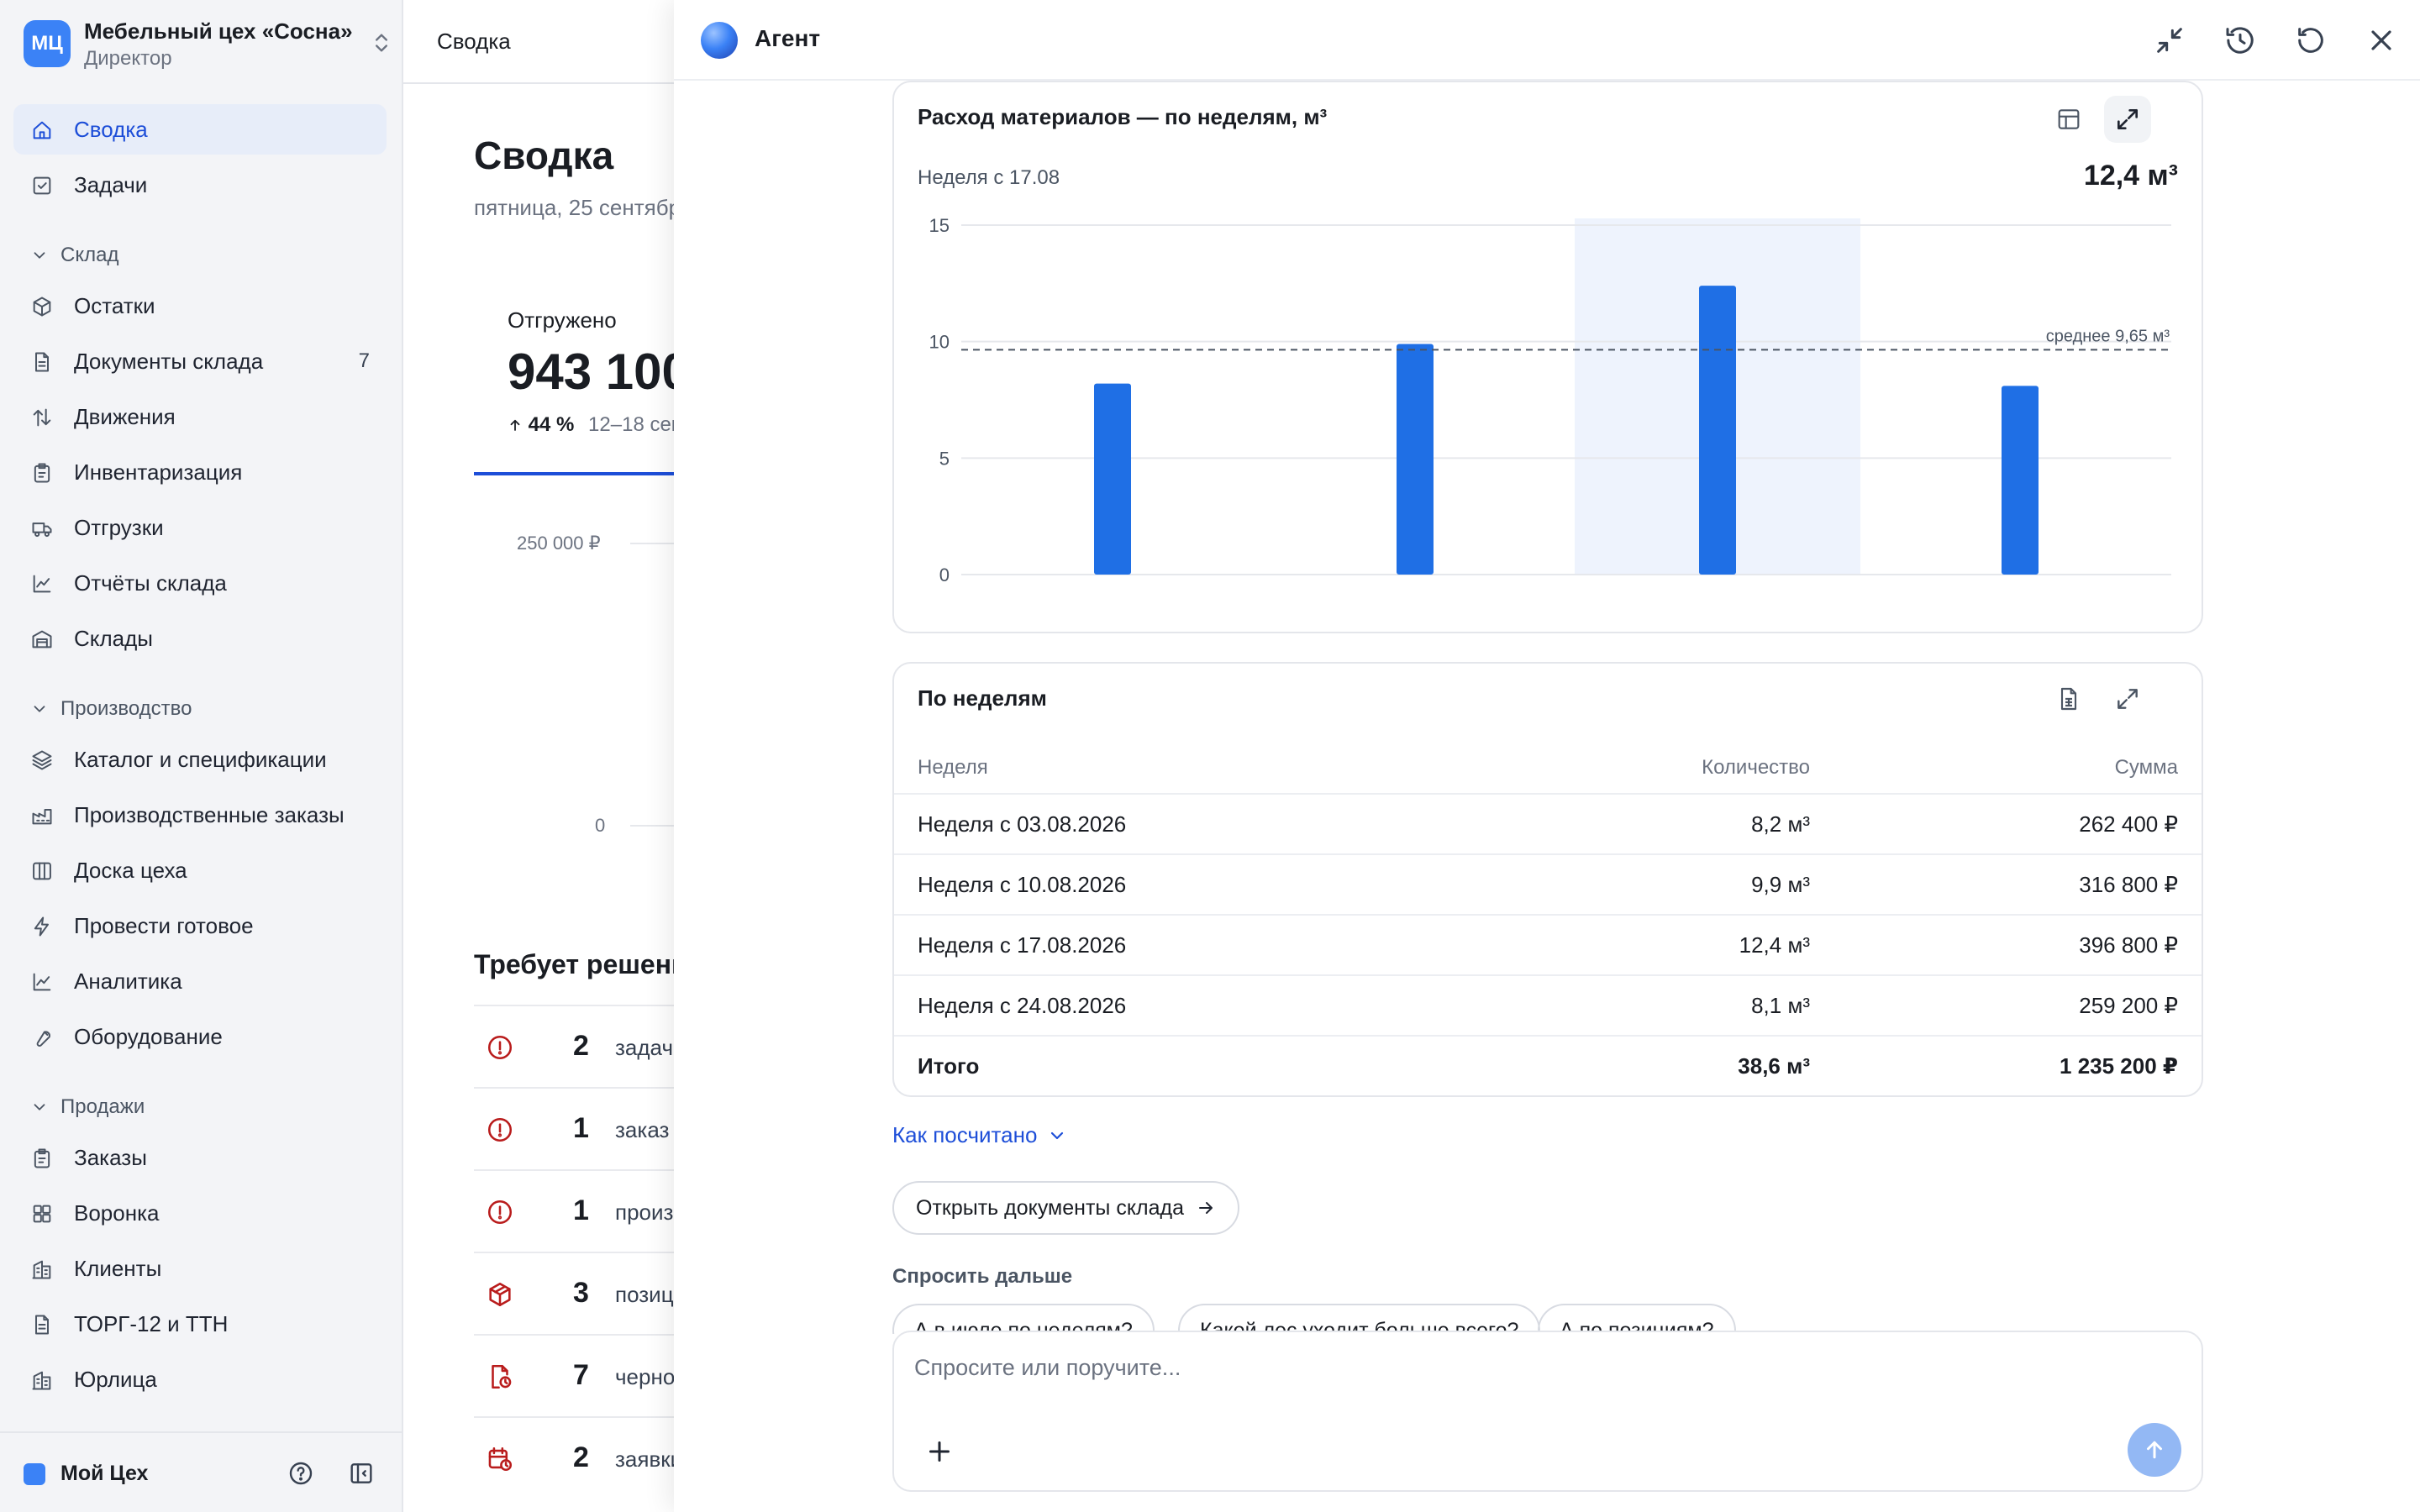  Describe the element at coordinates (2154, 1450) in the screenshot. I see `send-button` at that location.